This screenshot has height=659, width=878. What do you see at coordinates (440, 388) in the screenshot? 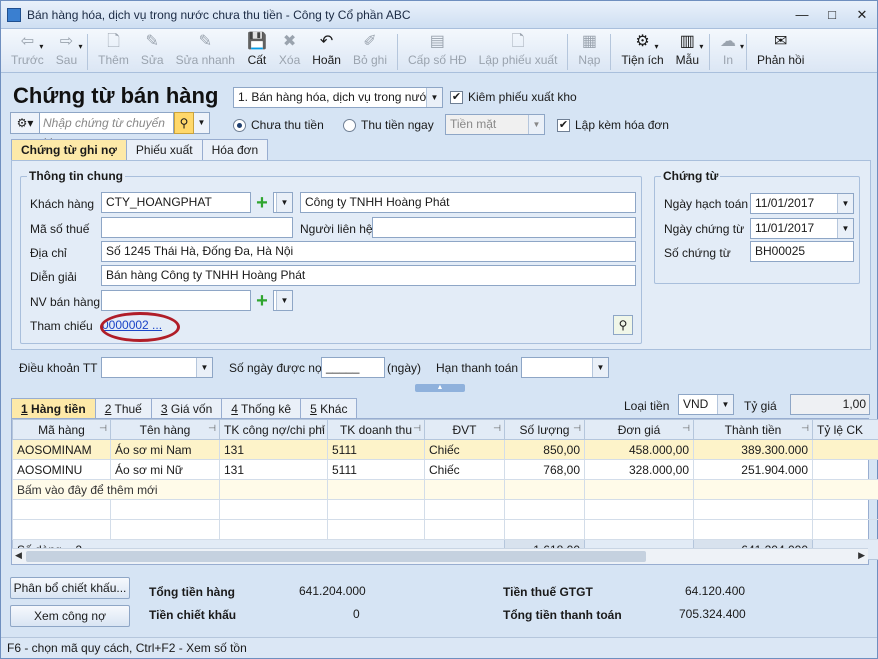
I see `collapse-chevron-icon: ▲` at bounding box center [440, 388].